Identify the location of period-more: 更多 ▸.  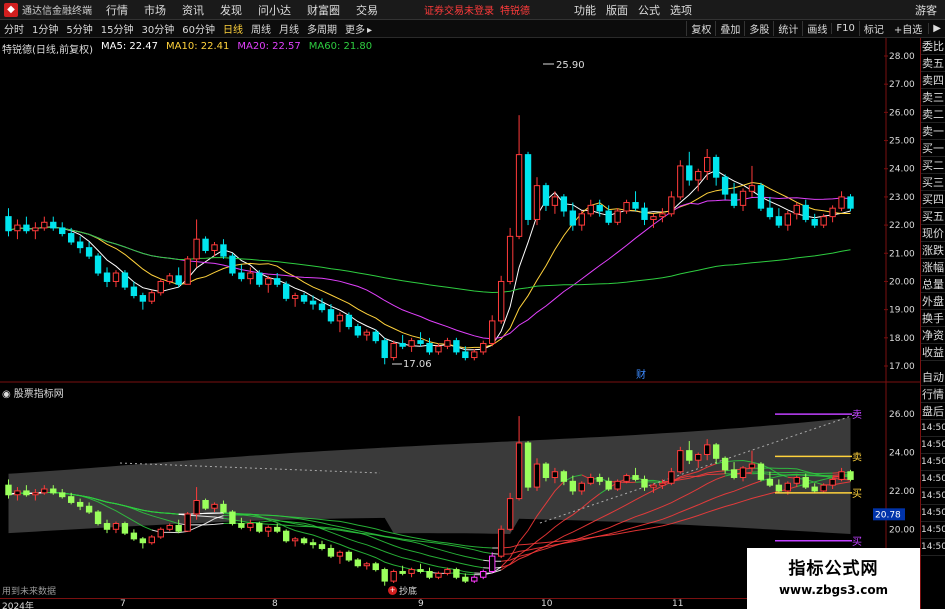
(358, 28).